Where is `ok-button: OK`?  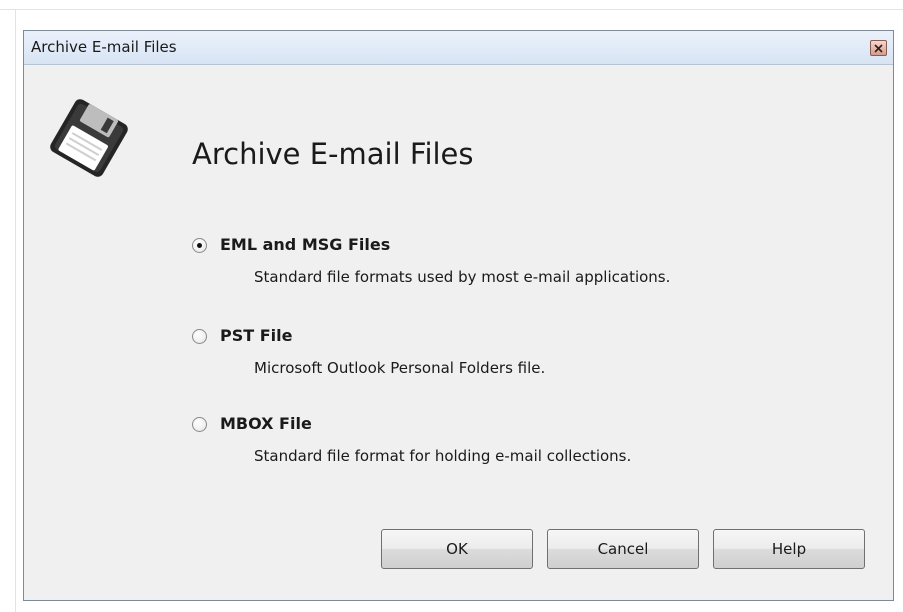 ok-button: OK is located at coordinates (457, 549).